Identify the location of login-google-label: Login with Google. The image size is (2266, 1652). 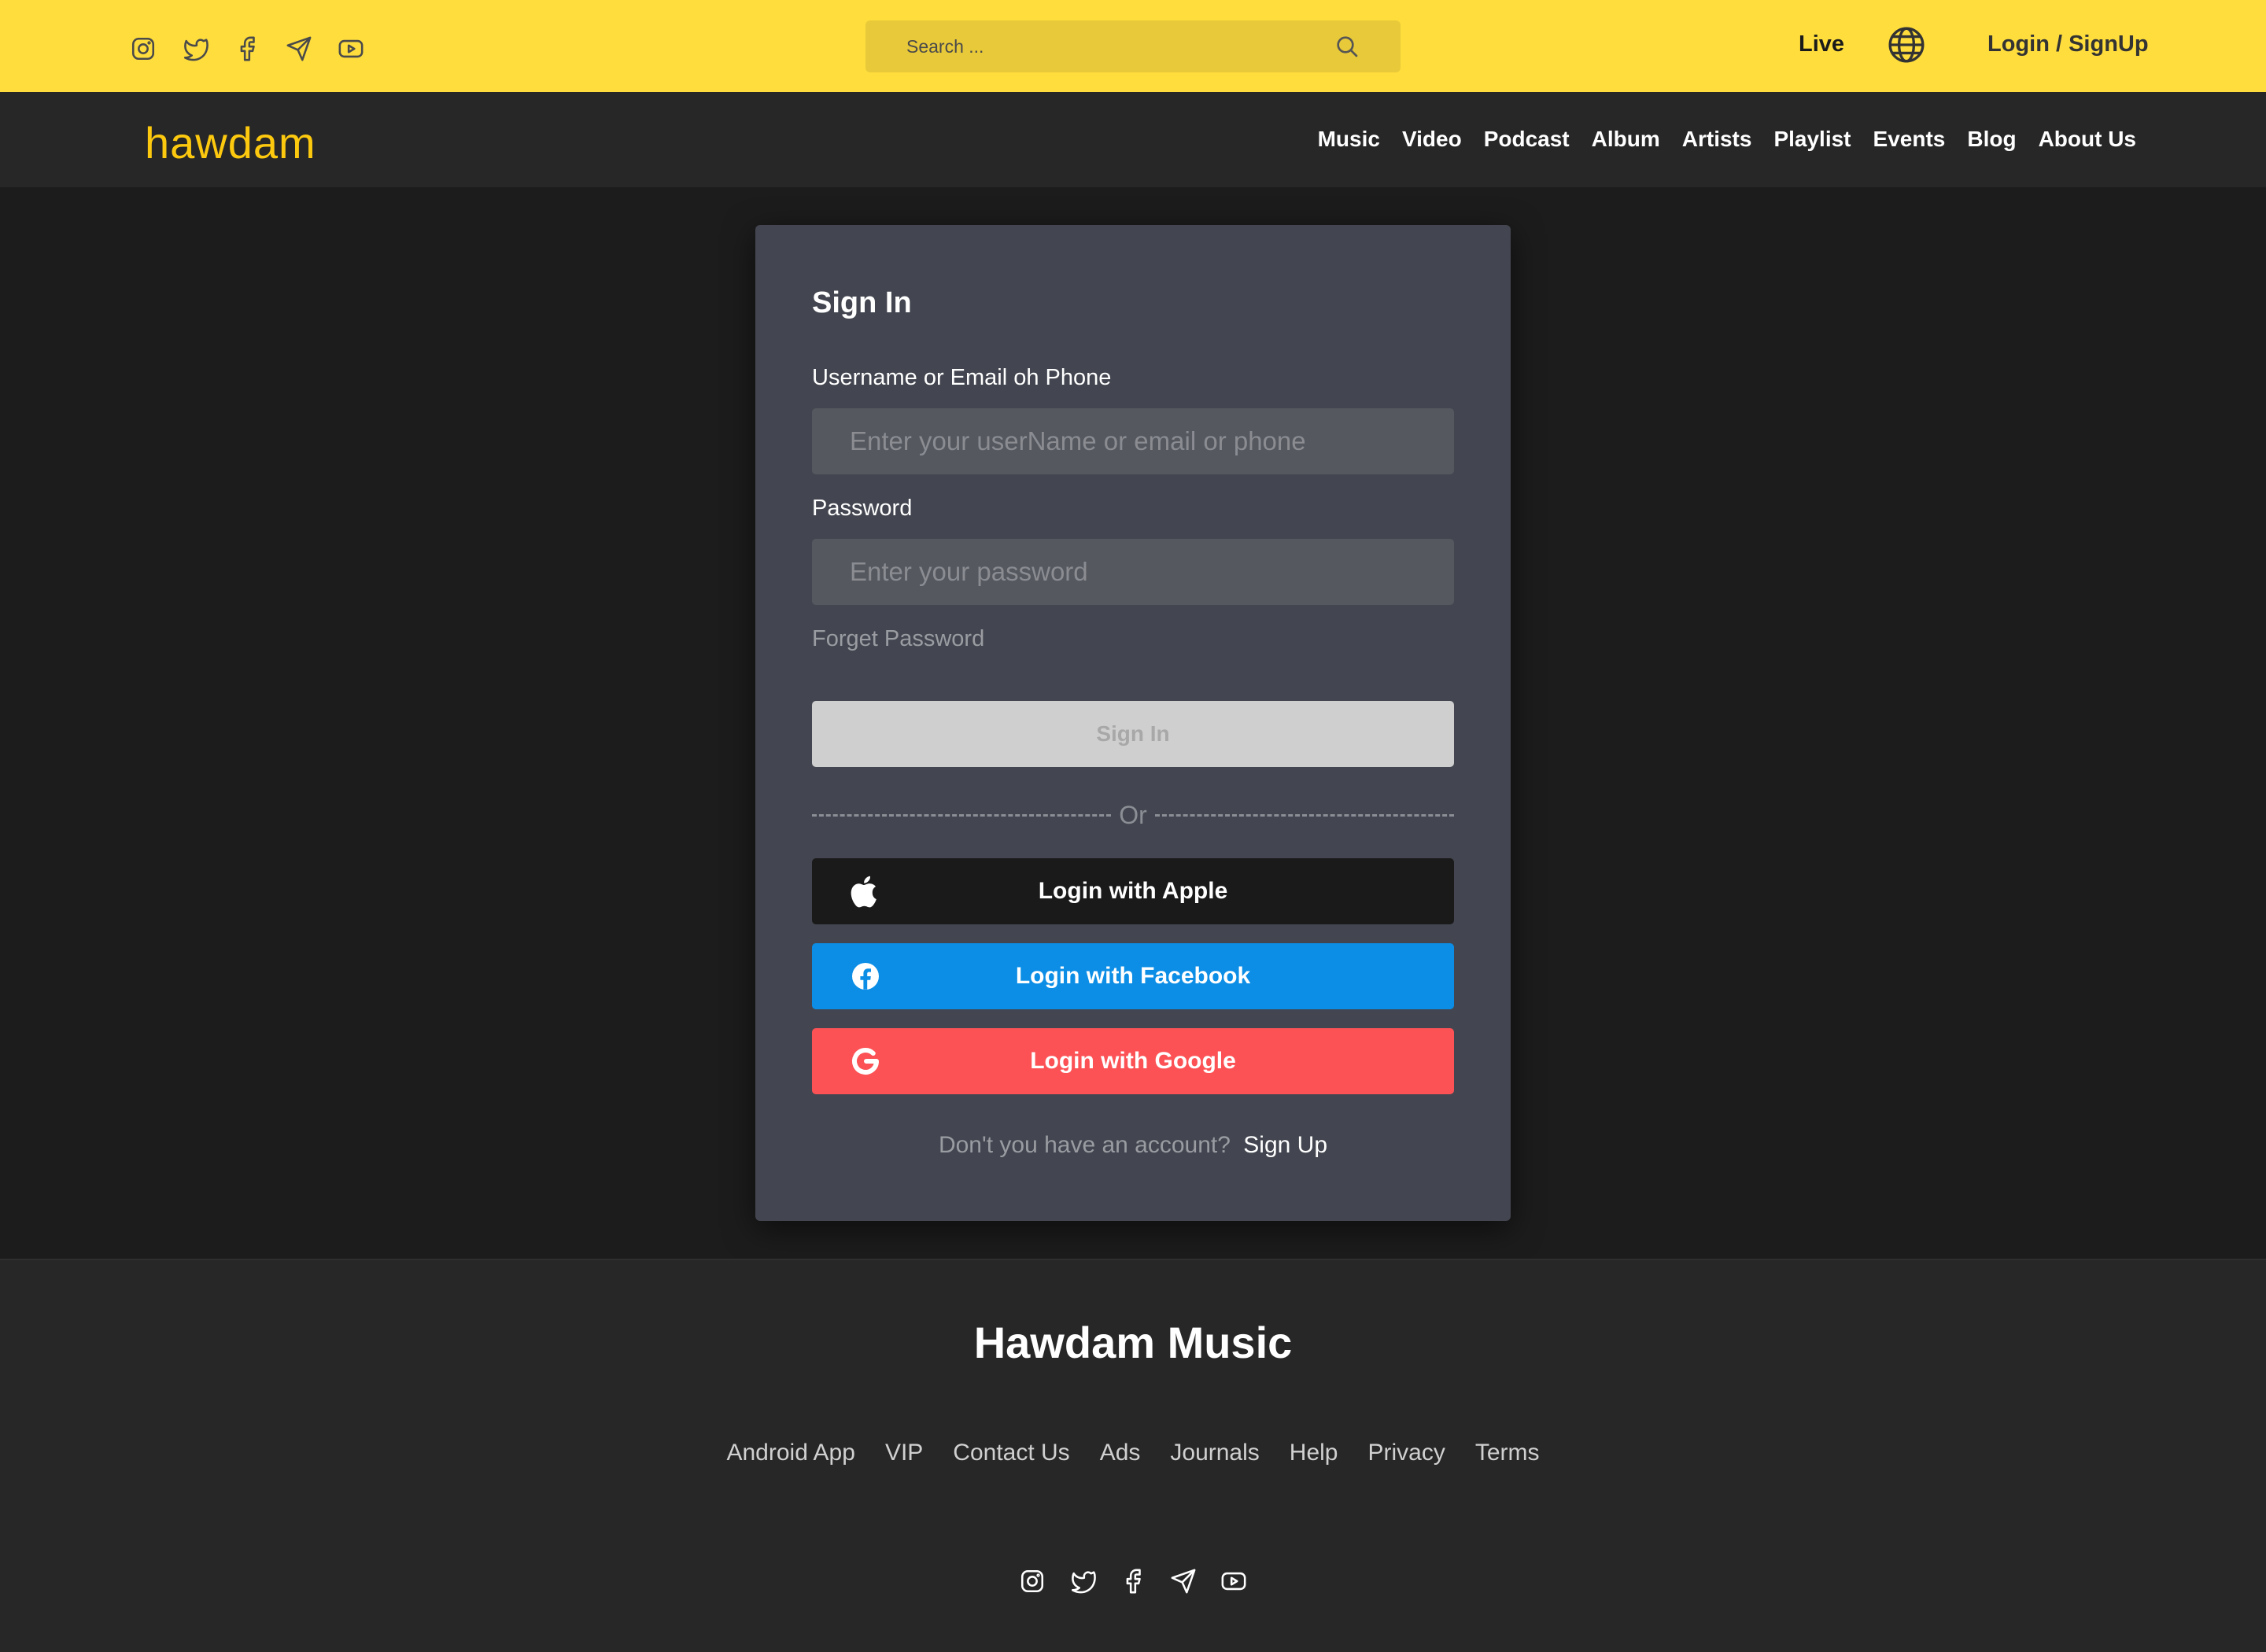
(1133, 1061).